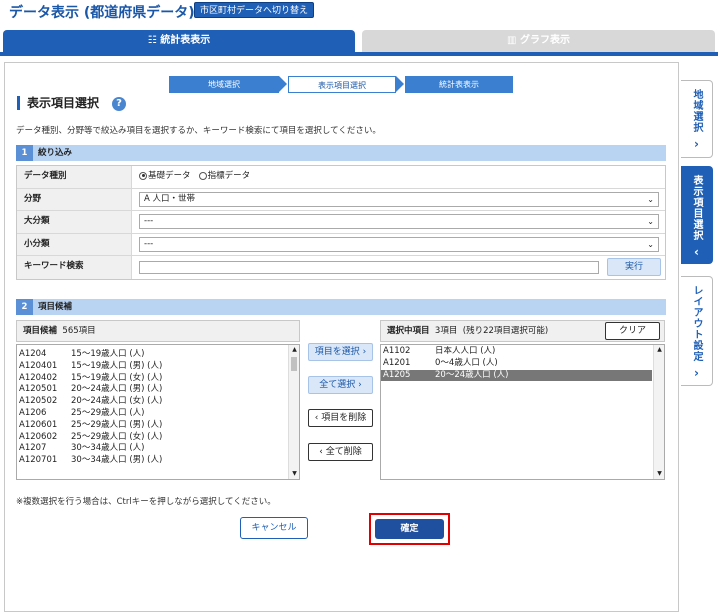 This screenshot has height=615, width=718. I want to click on list-item: A120401 15～19歳人口 (男) (人), so click(152, 367).